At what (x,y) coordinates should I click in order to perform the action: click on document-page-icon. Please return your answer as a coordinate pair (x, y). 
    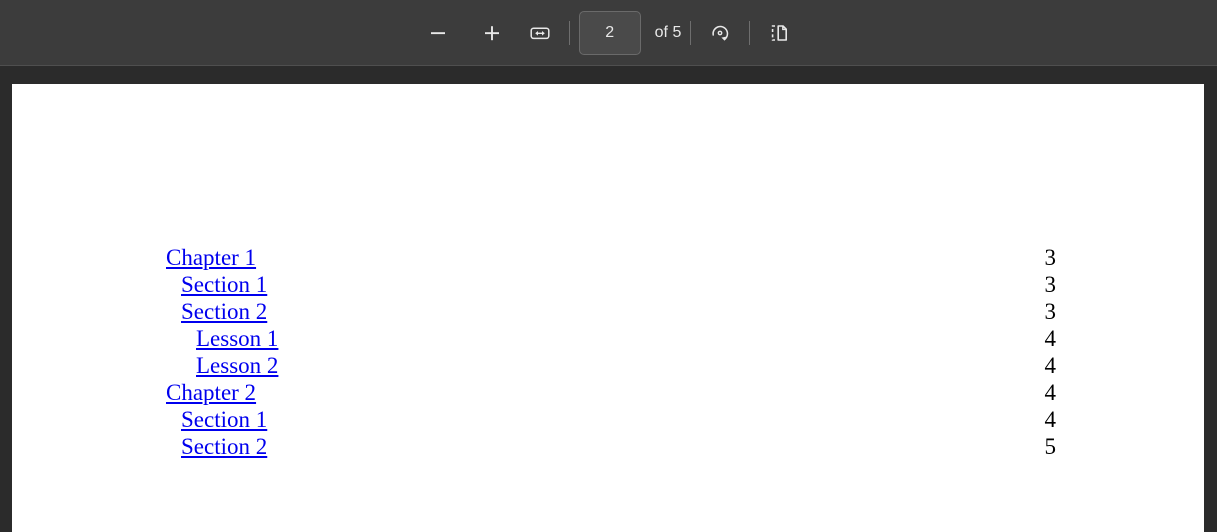
    Looking at the image, I should click on (779, 33).